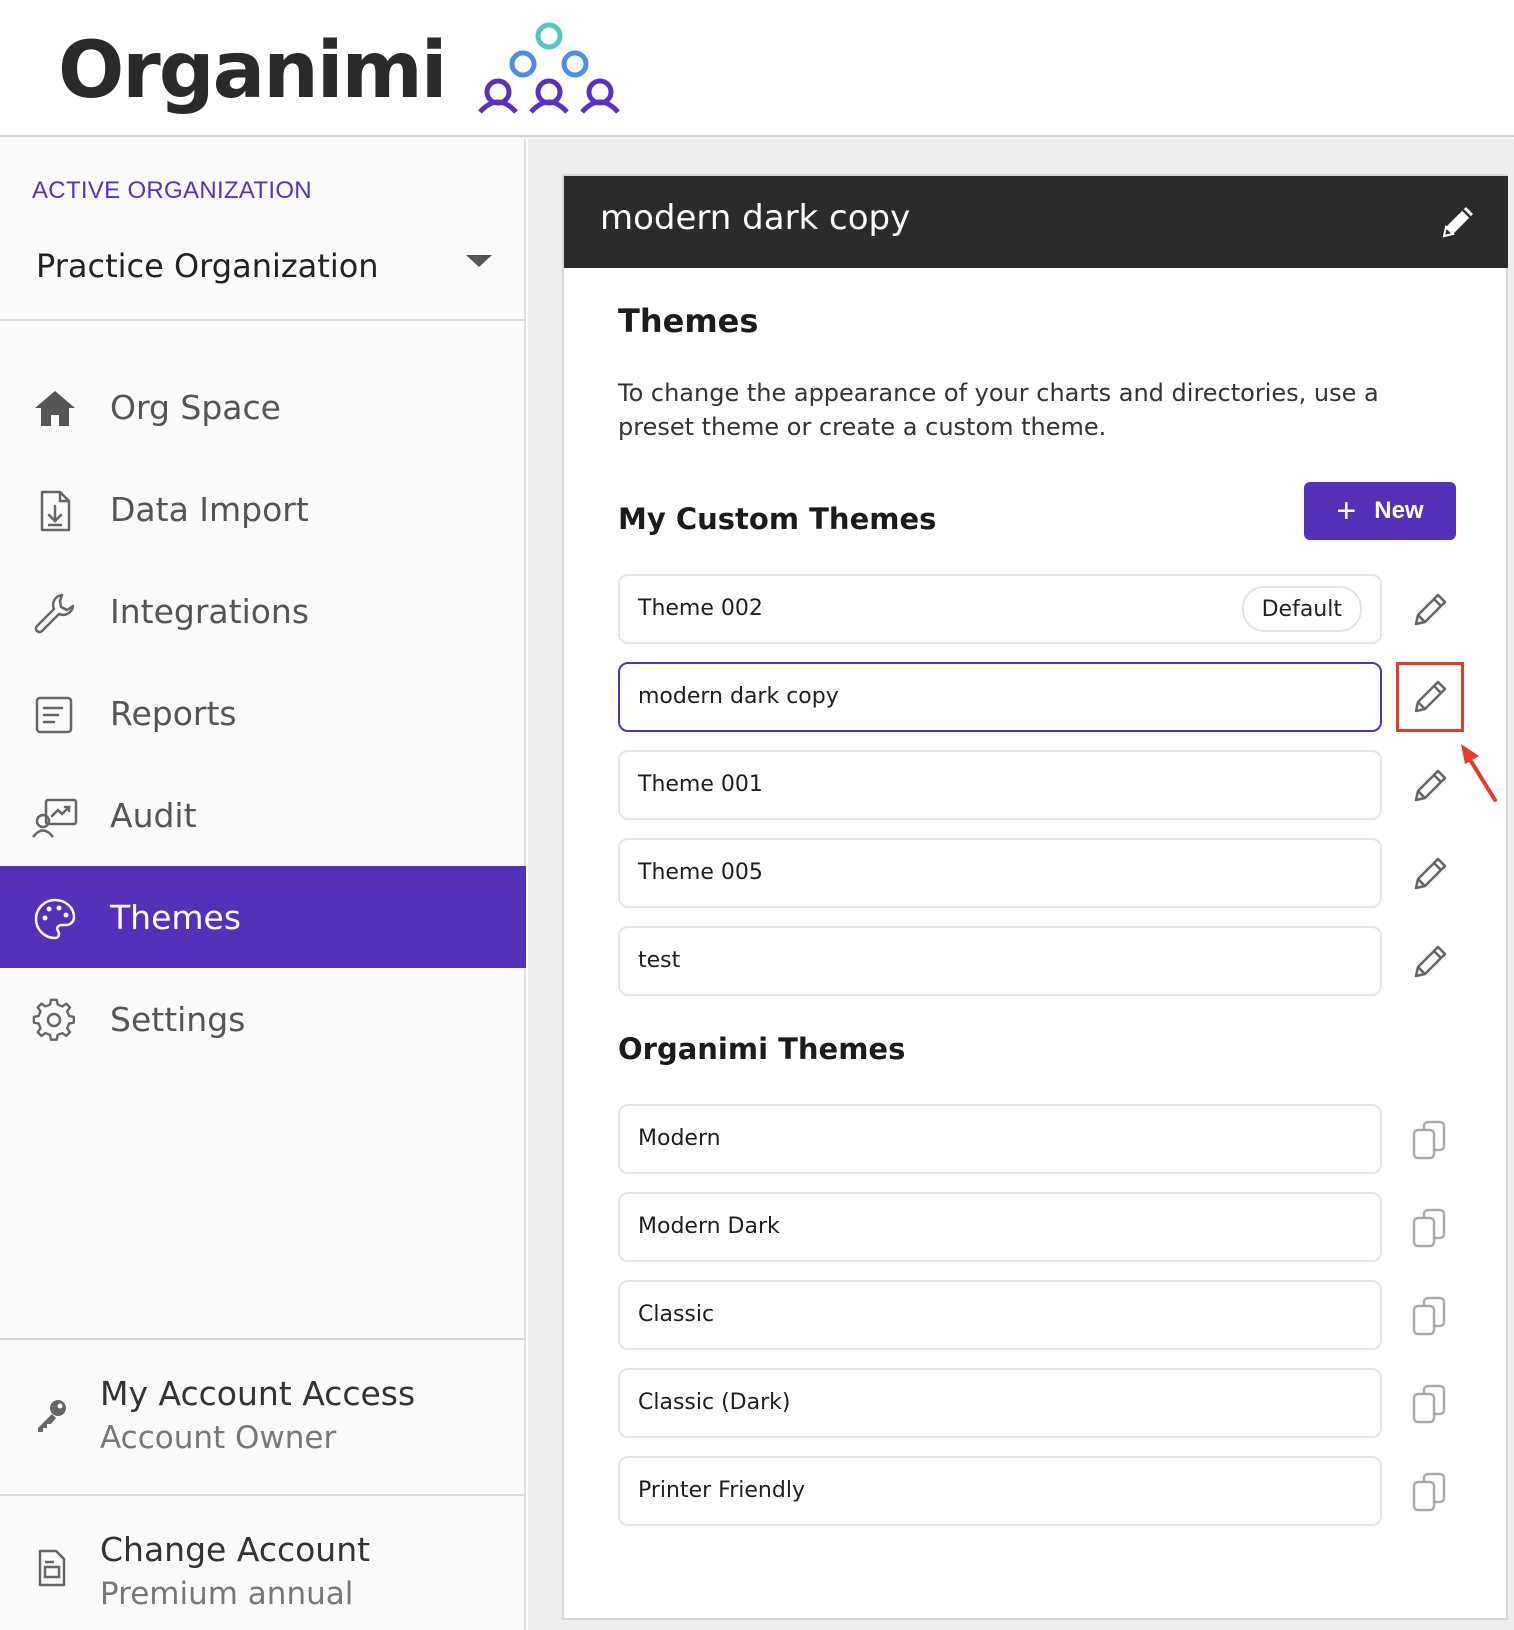 Image resolution: width=1514 pixels, height=1630 pixels. Describe the element at coordinates (700, 784) in the screenshot. I see `theme-name: Theme 001` at that location.